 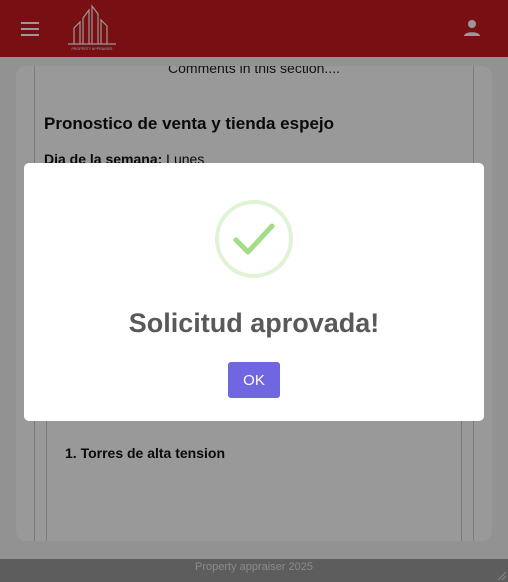 What do you see at coordinates (254, 323) in the screenshot?
I see `dialog-title: Solicitud aprovada!` at bounding box center [254, 323].